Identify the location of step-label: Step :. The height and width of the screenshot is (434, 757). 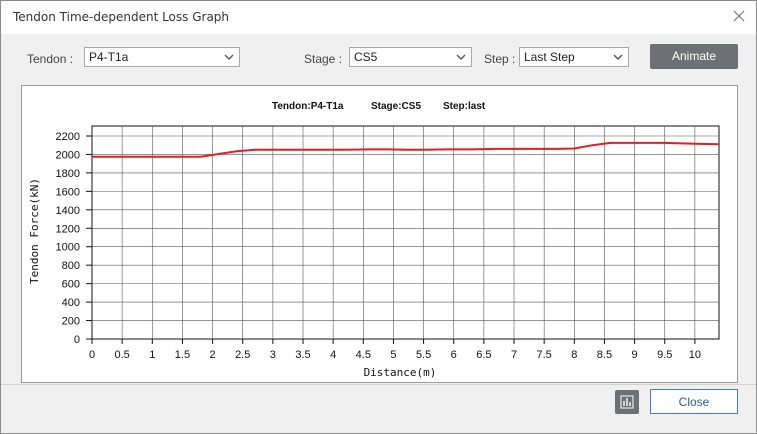
(500, 59).